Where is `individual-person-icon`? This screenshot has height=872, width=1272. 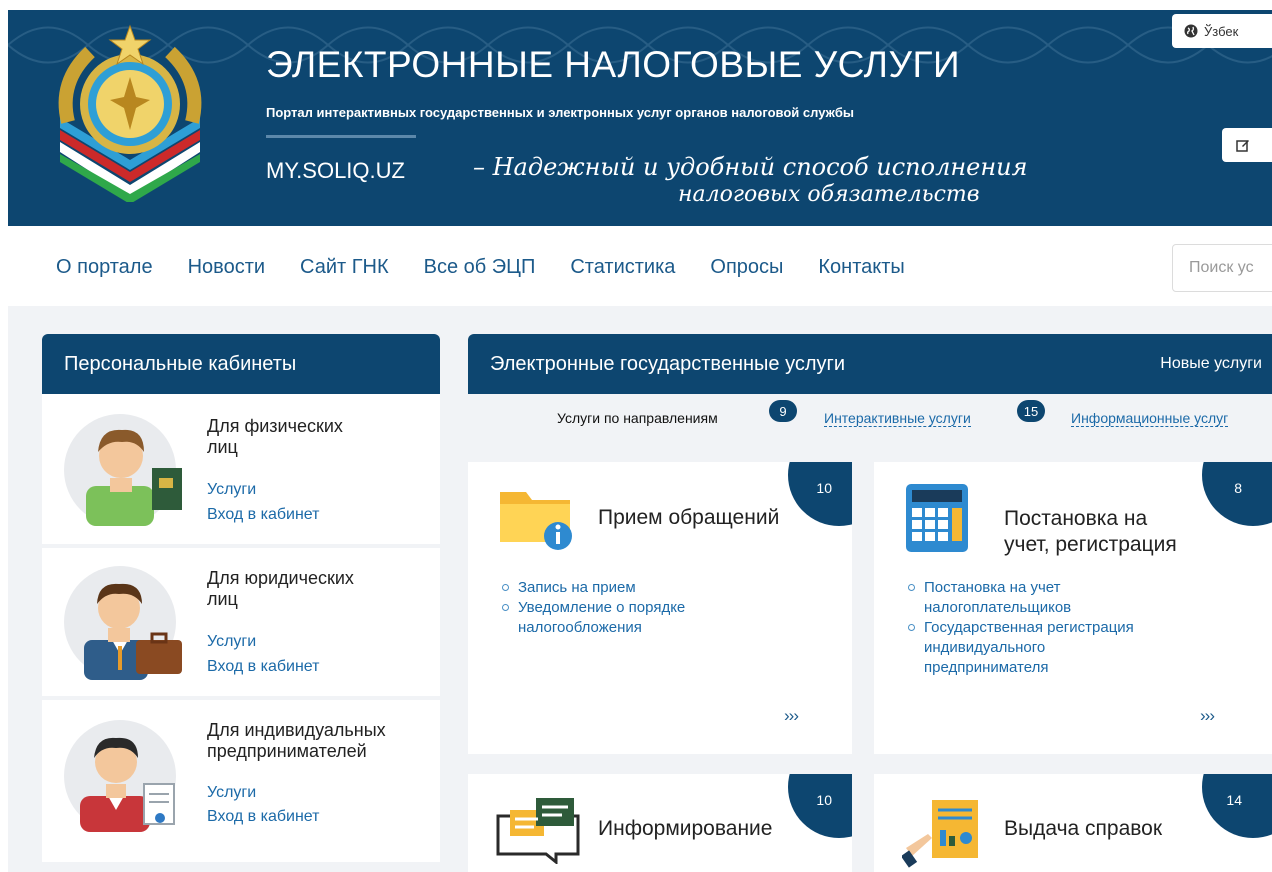
individual-person-icon is located at coordinates (123, 470).